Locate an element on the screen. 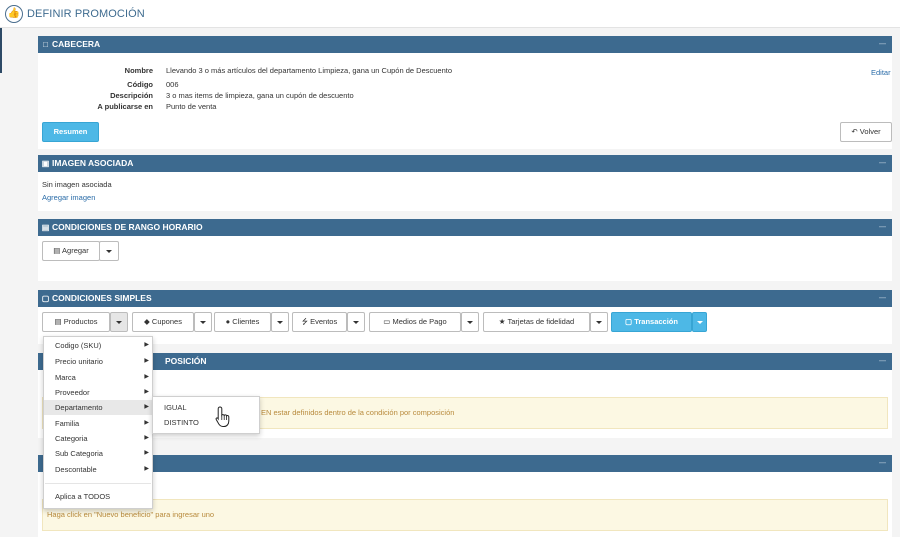  menu-item-proveedor: Proveedor ▶ is located at coordinates (98, 392).